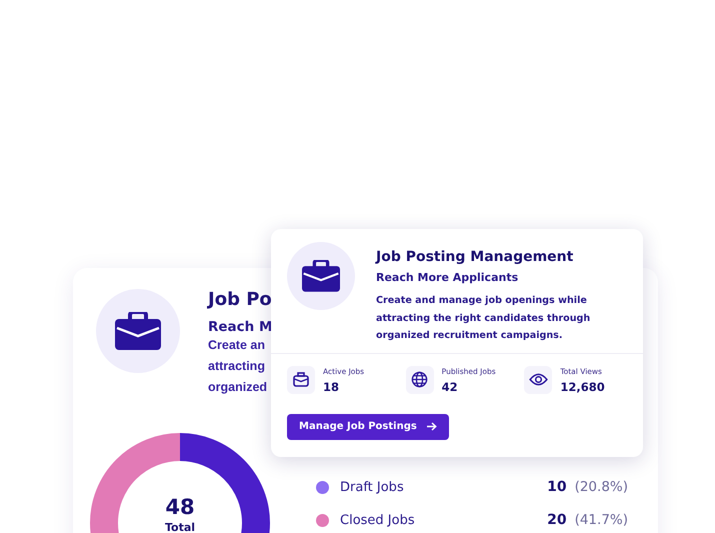 This screenshot has width=715, height=533. I want to click on total-label: Total, so click(180, 527).